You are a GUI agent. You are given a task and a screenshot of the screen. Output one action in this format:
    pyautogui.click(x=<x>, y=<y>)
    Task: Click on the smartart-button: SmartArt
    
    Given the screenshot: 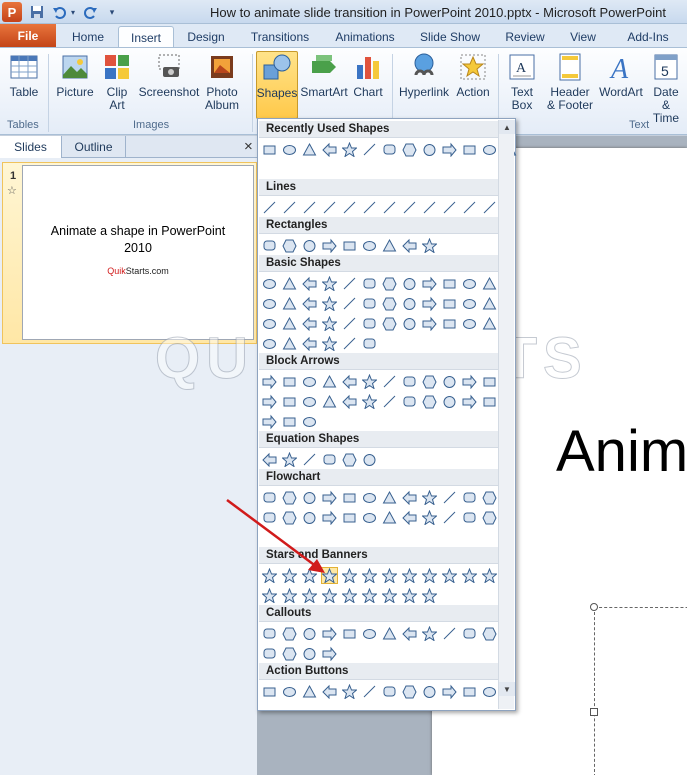 What is the action you would take?
    pyautogui.click(x=324, y=75)
    